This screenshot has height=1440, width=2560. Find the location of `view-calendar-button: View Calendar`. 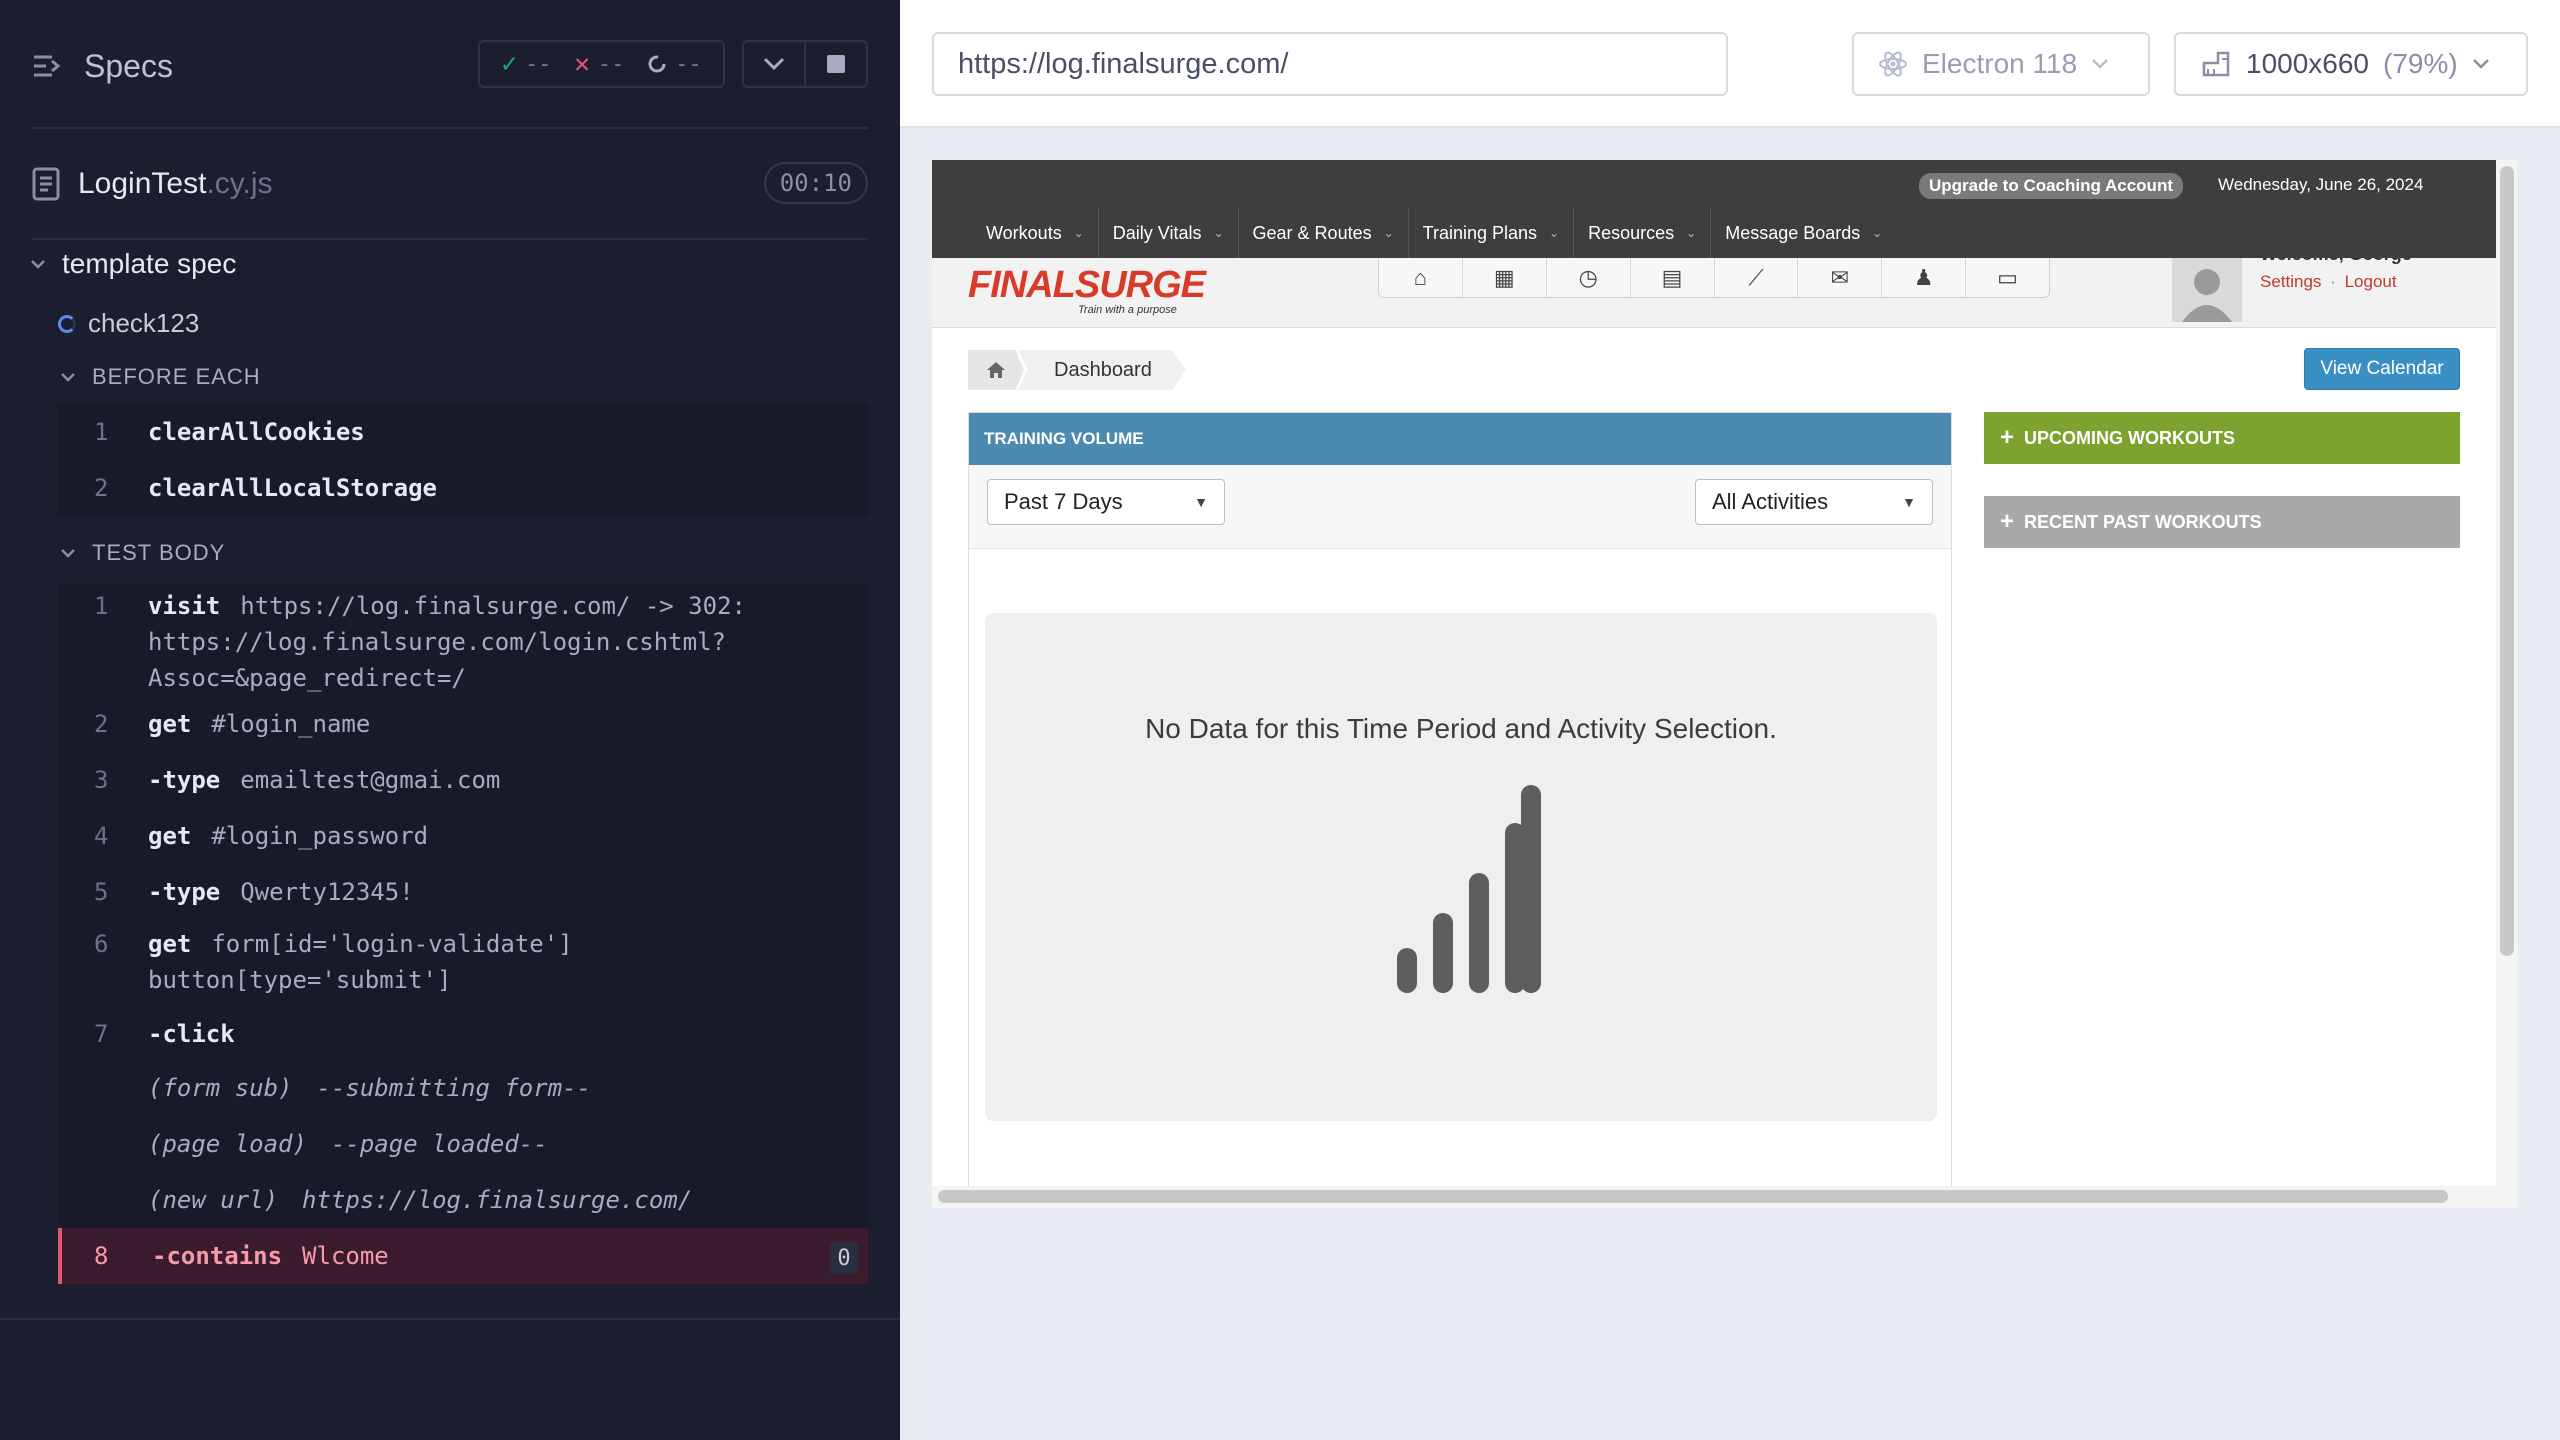

view-calendar-button: View Calendar is located at coordinates (2382, 369).